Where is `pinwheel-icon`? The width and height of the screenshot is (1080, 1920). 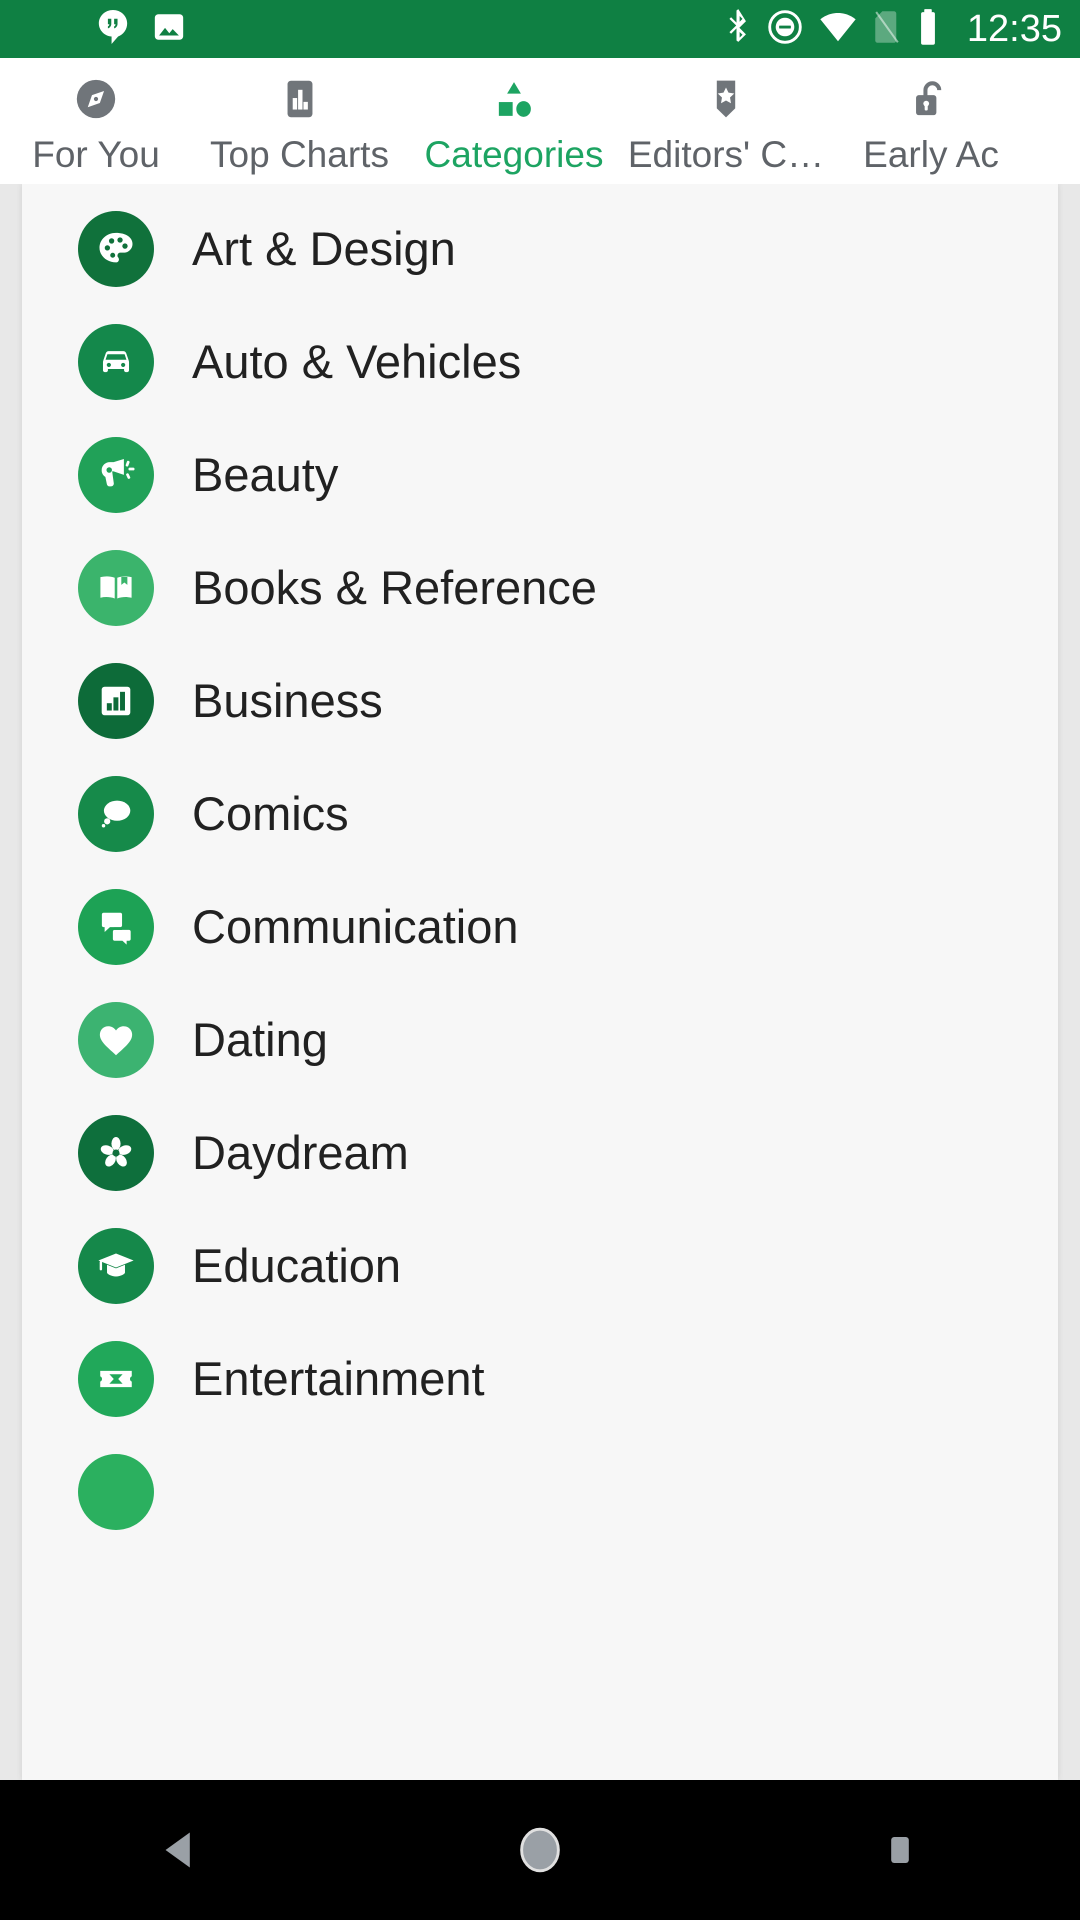 pinwheel-icon is located at coordinates (116, 1152).